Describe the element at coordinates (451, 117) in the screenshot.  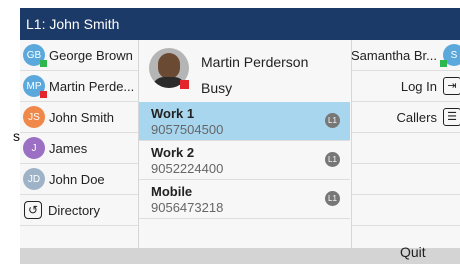
I see `callers-icon: ☰` at that location.